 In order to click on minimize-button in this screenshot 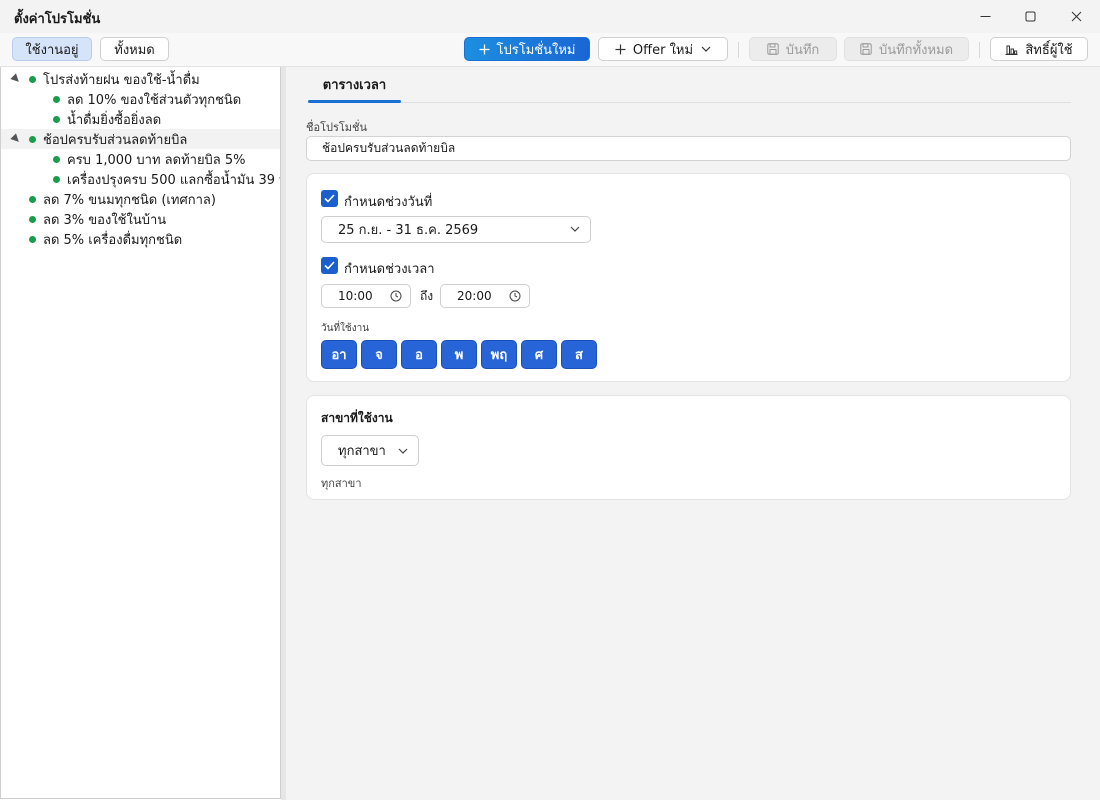, I will do `click(985, 16)`.